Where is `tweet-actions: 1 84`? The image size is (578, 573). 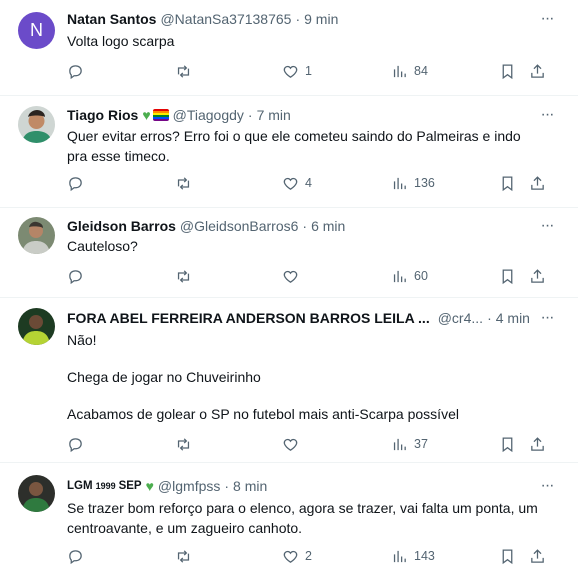
tweet-actions: 1 84 is located at coordinates (313, 71).